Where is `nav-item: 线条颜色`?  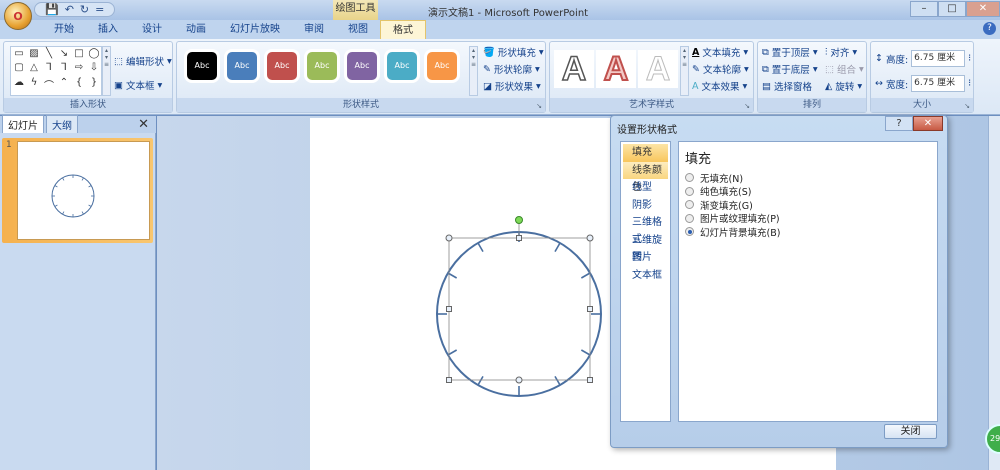 nav-item: 线条颜色 is located at coordinates (645, 177).